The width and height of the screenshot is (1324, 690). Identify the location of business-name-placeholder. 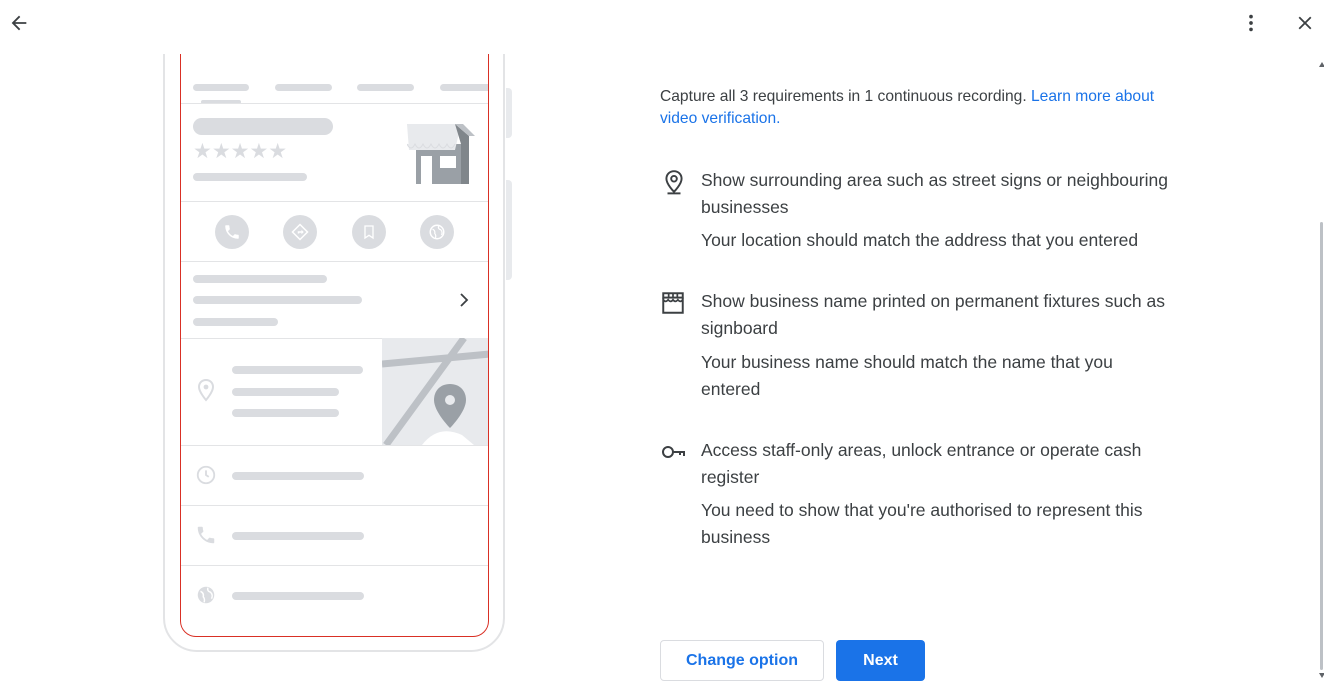
(263, 126).